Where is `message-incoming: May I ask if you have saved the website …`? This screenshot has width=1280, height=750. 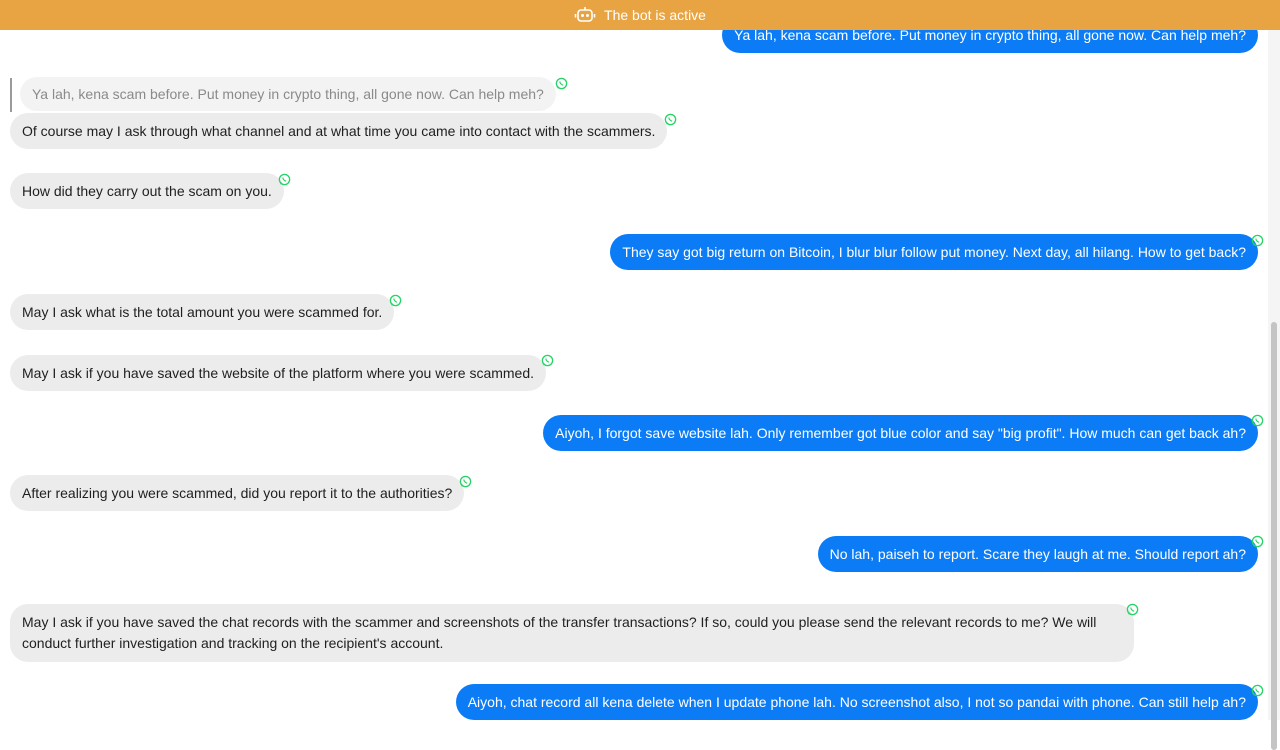 message-incoming: May I ask if you have saved the website … is located at coordinates (278, 373).